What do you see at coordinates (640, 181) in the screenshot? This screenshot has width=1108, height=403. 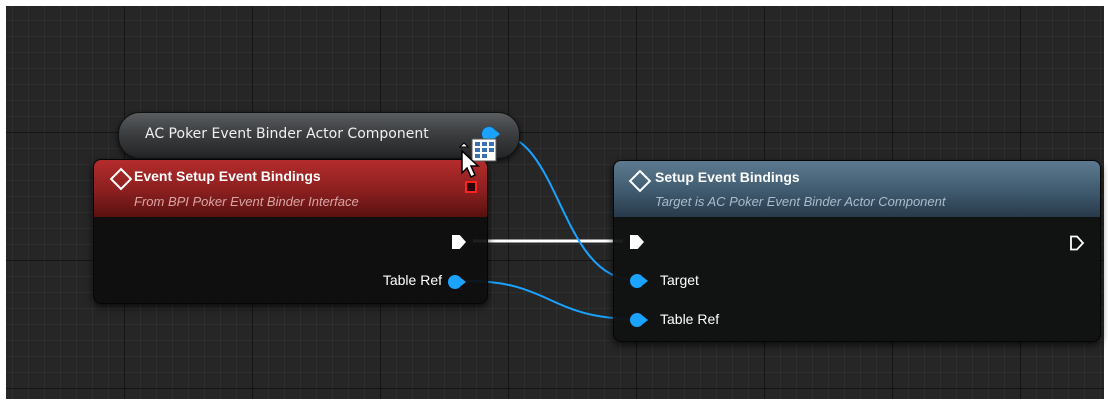 I see `function-diamond-icon` at bounding box center [640, 181].